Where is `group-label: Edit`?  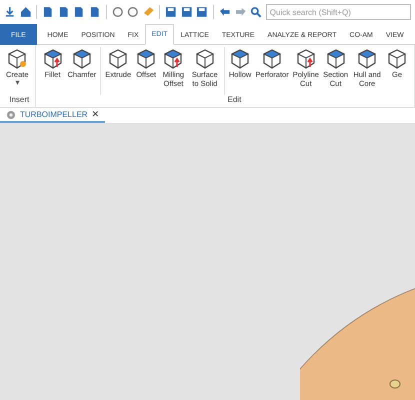 group-label: Edit is located at coordinates (234, 100).